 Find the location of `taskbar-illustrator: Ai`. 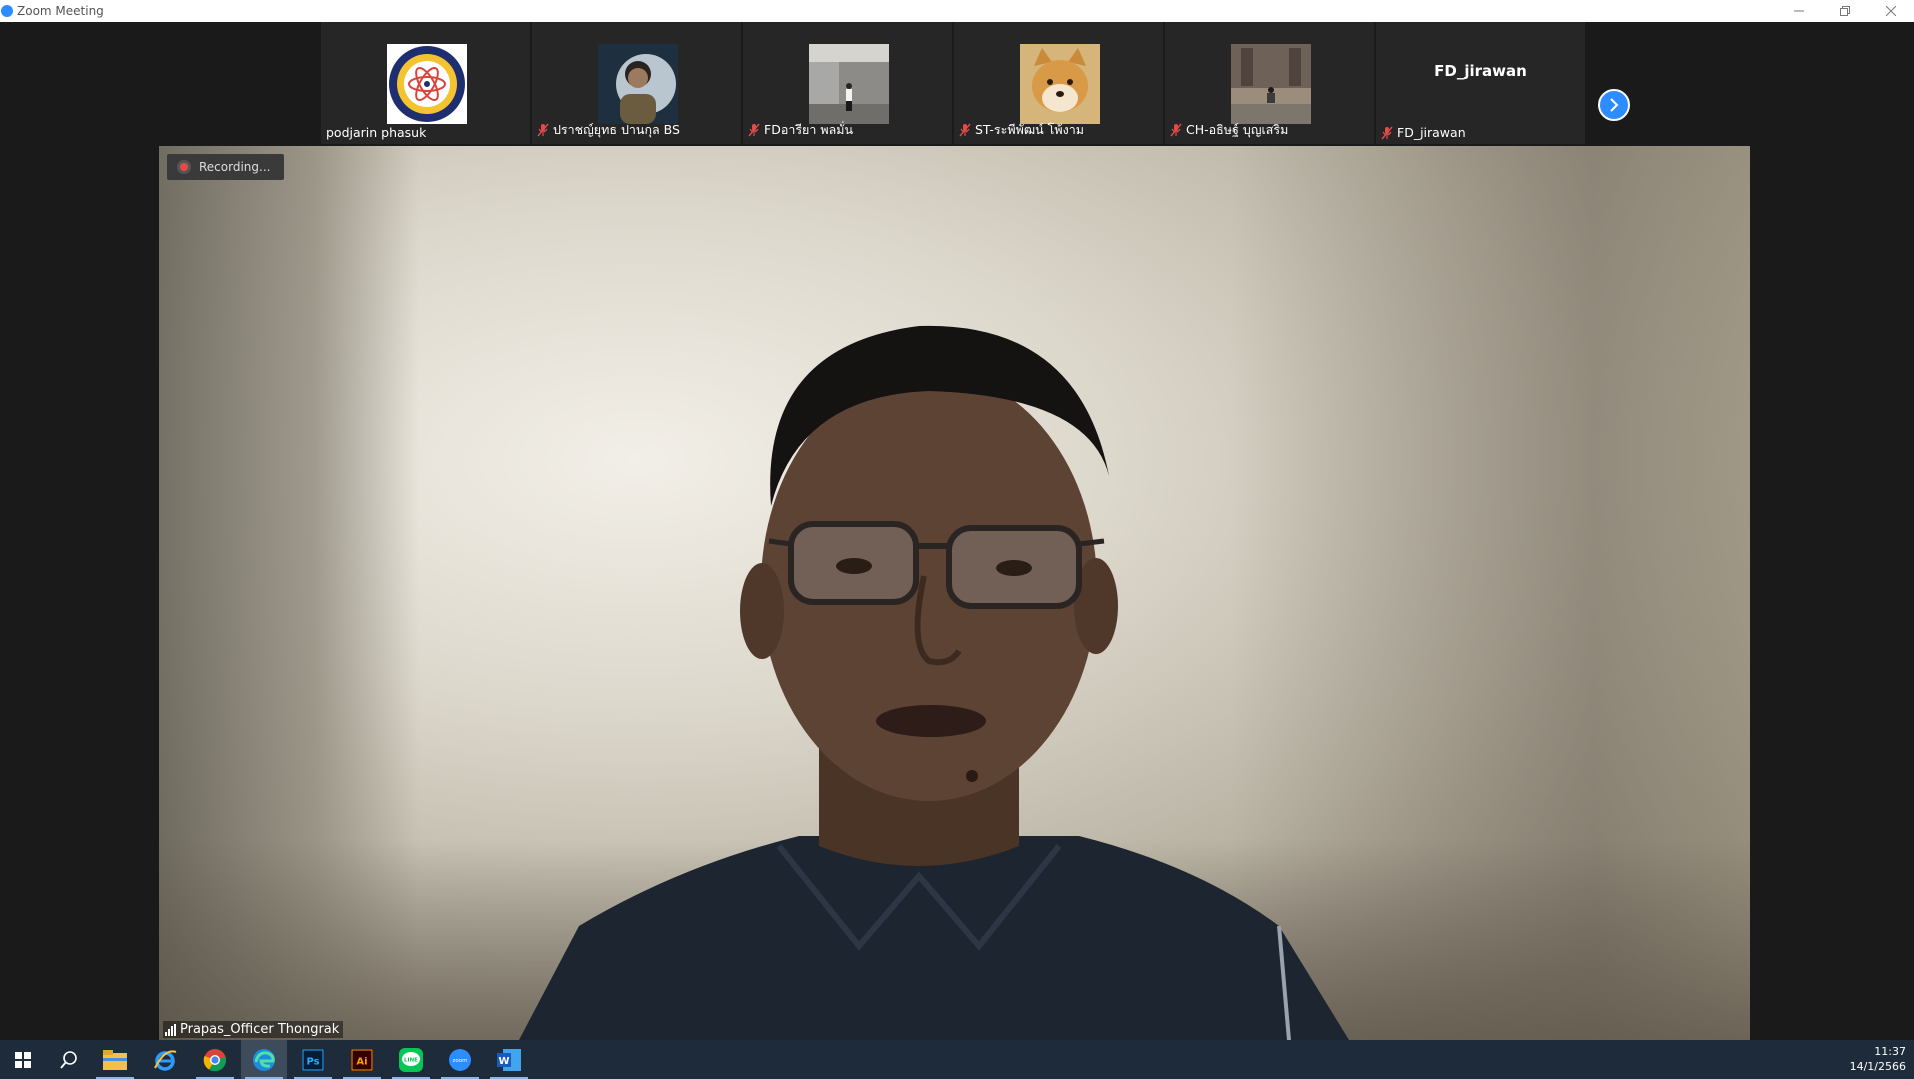

taskbar-illustrator: Ai is located at coordinates (362, 1059).